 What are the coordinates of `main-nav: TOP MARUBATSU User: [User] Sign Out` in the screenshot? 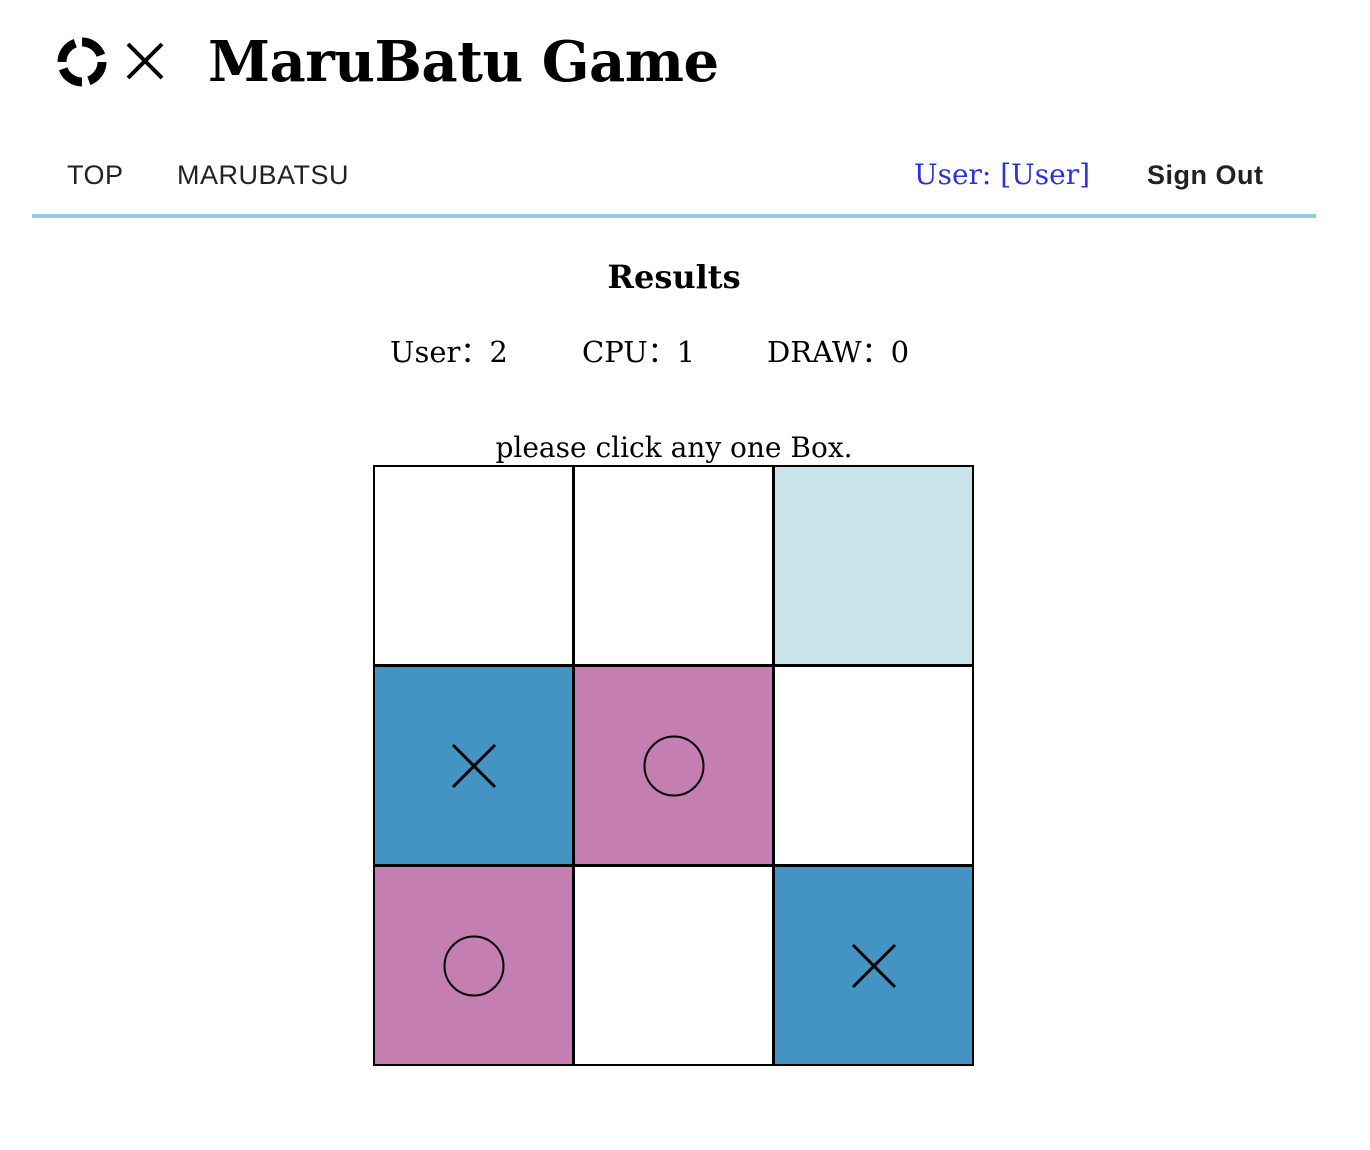 It's located at (674, 184).